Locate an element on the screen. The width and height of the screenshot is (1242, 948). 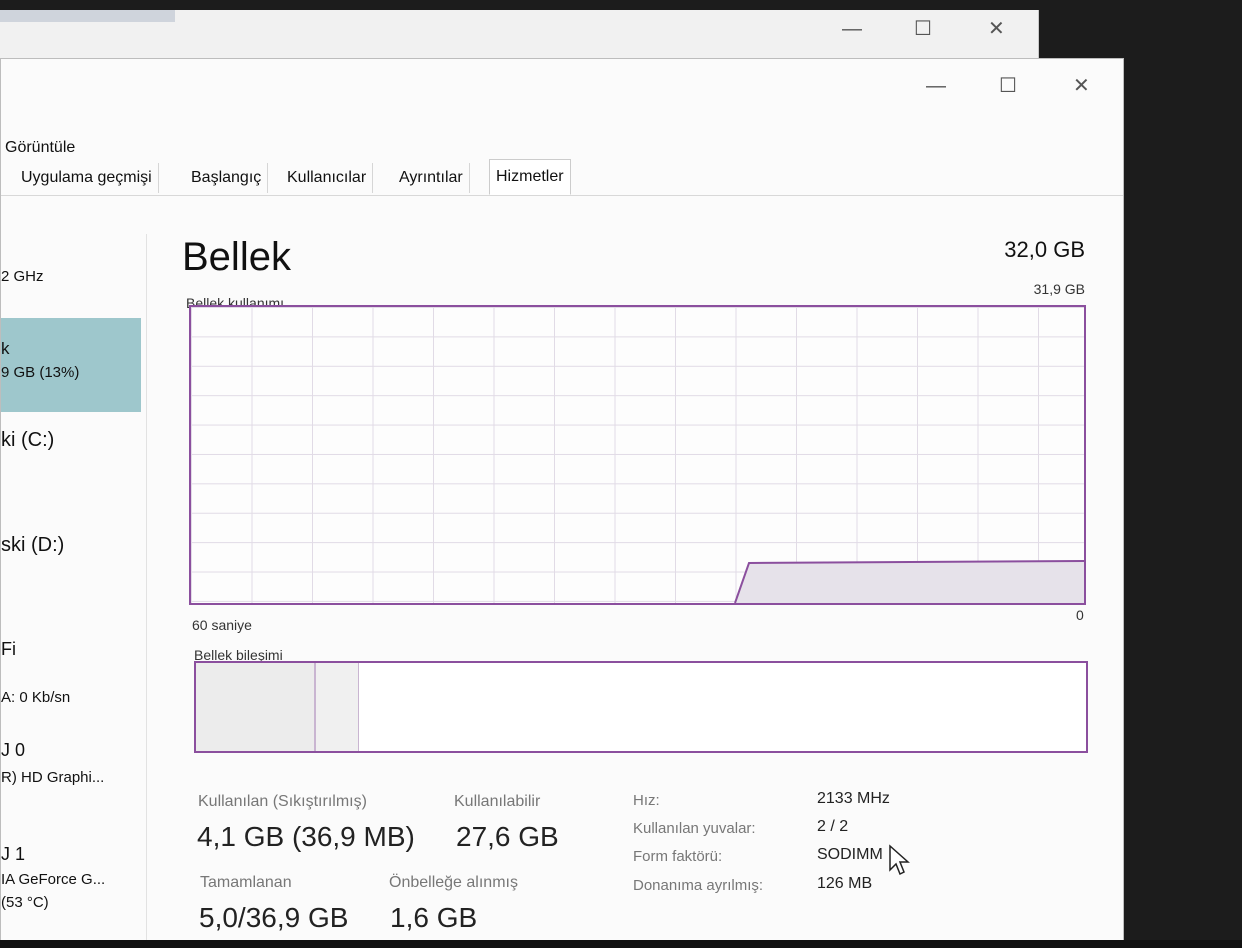
sidebar-item-disk-d: ski (D:) is located at coordinates (32, 545).